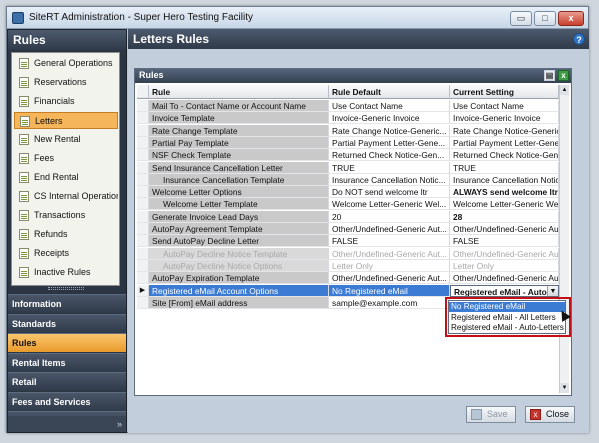 The image size is (599, 443). Describe the element at coordinates (66, 101) in the screenshot. I see `sidebar-item-financials: Financials` at that location.